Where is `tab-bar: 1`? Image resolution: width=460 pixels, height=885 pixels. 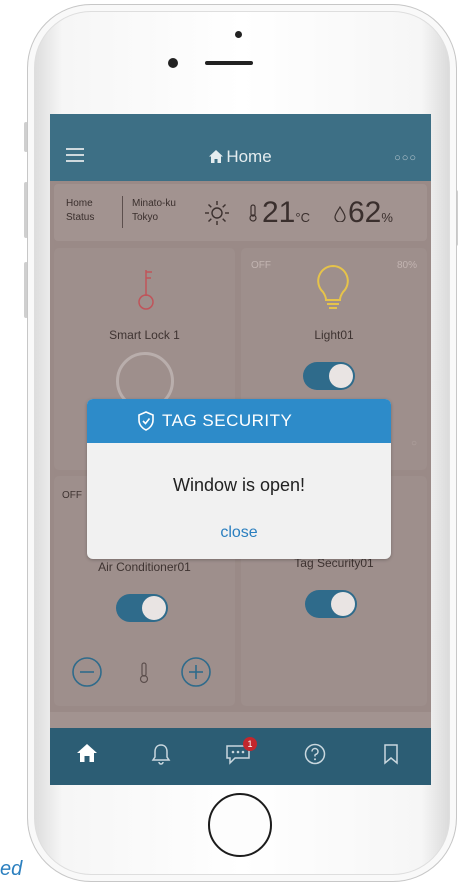
tab-bar: 1 is located at coordinates (240, 756).